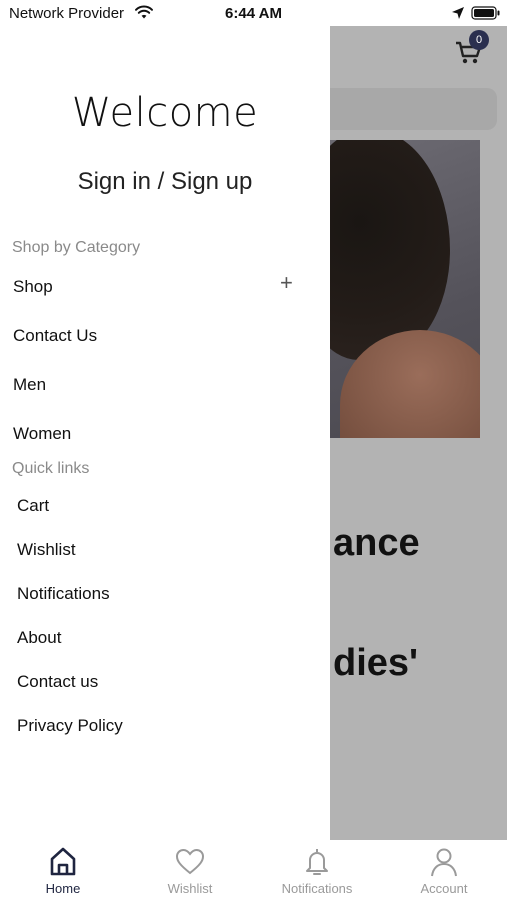 The width and height of the screenshot is (507, 900). I want to click on clock: 6:44 AM, so click(253, 13).